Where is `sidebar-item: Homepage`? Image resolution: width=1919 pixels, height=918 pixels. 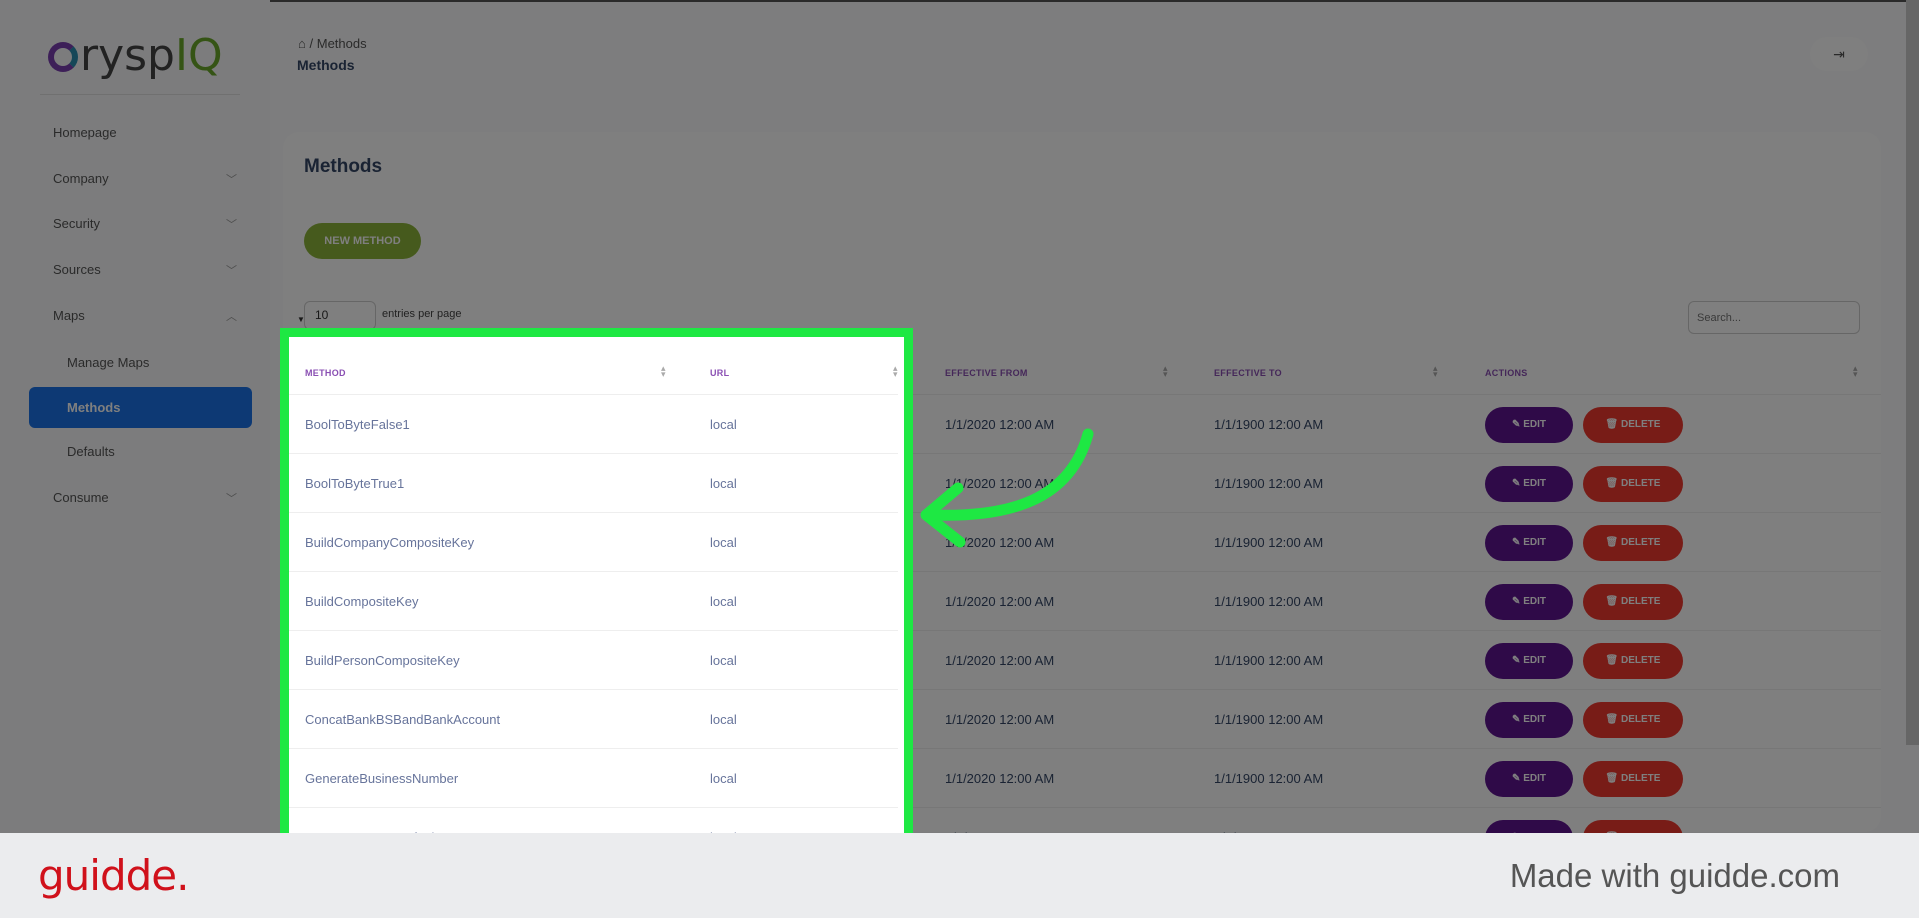 sidebar-item: Homepage is located at coordinates (85, 132).